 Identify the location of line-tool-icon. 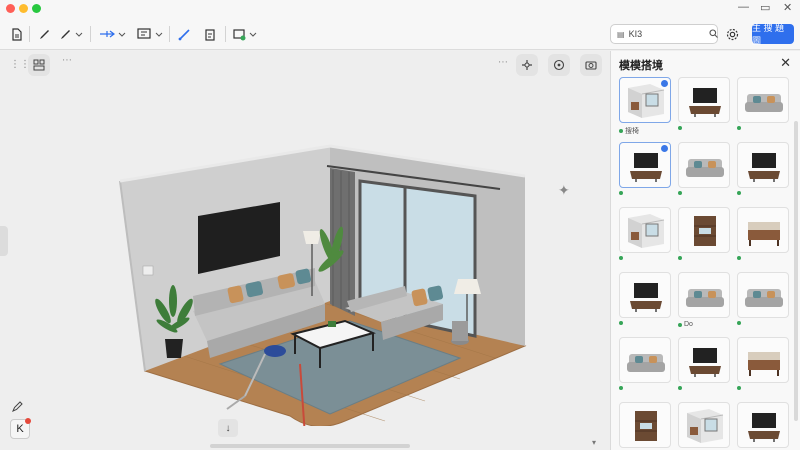
(184, 34).